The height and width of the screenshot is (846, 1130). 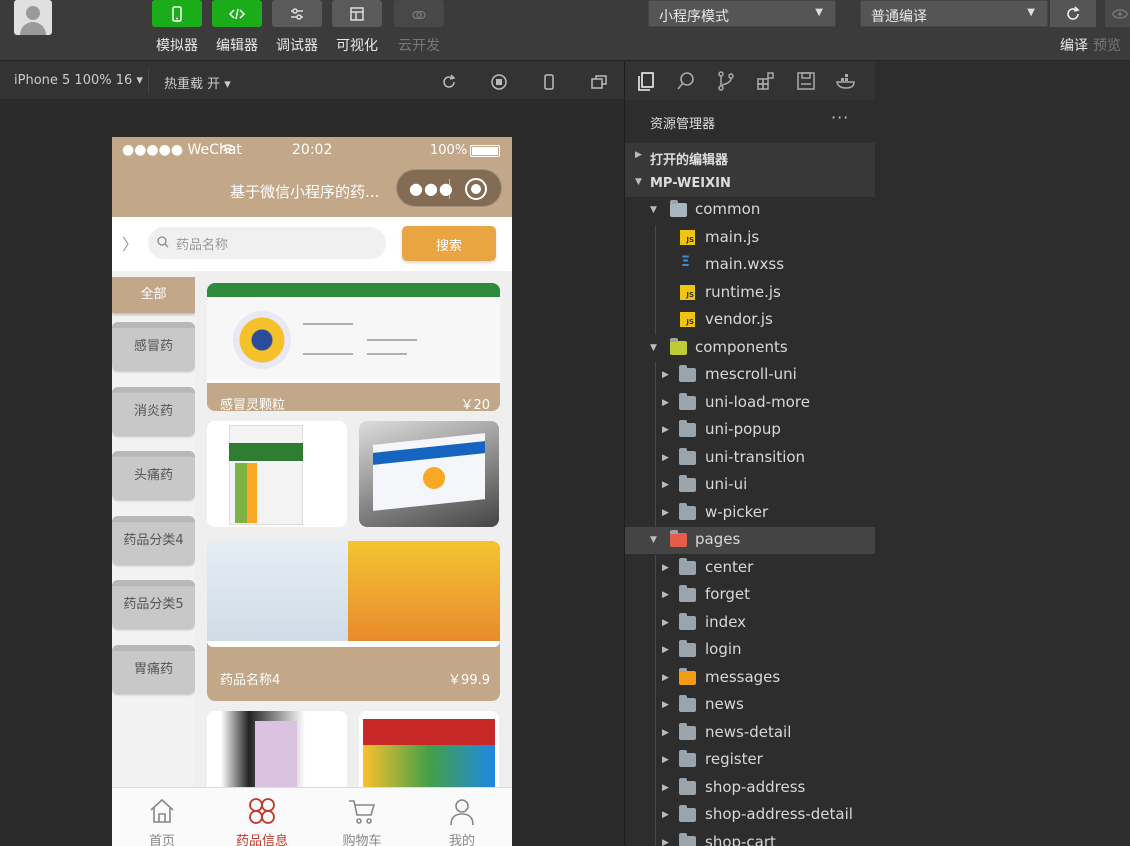 I want to click on tree-folder-common: ▼ common, so click(x=750, y=210).